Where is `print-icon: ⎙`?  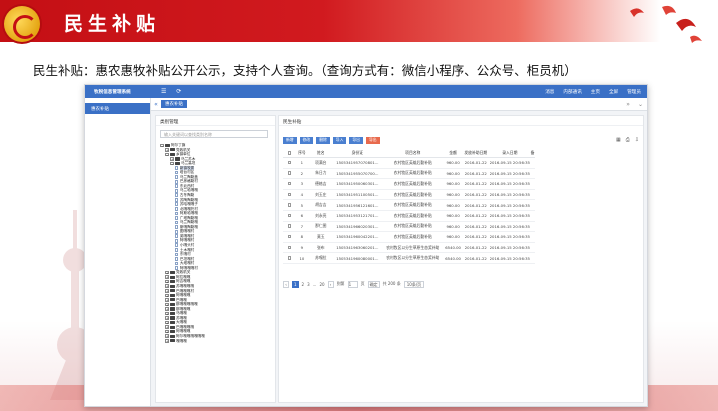
print-icon: ⎙ is located at coordinates (628, 140).